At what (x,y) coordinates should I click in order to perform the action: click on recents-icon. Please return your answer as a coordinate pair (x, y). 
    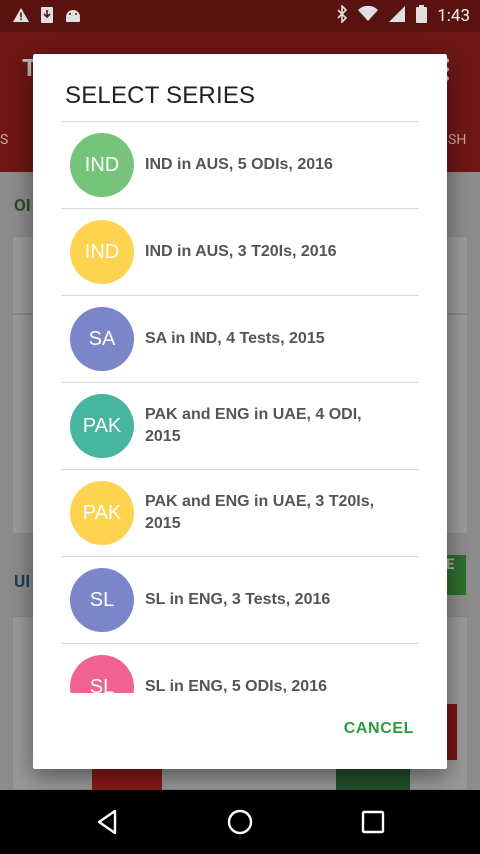
    Looking at the image, I should click on (373, 822).